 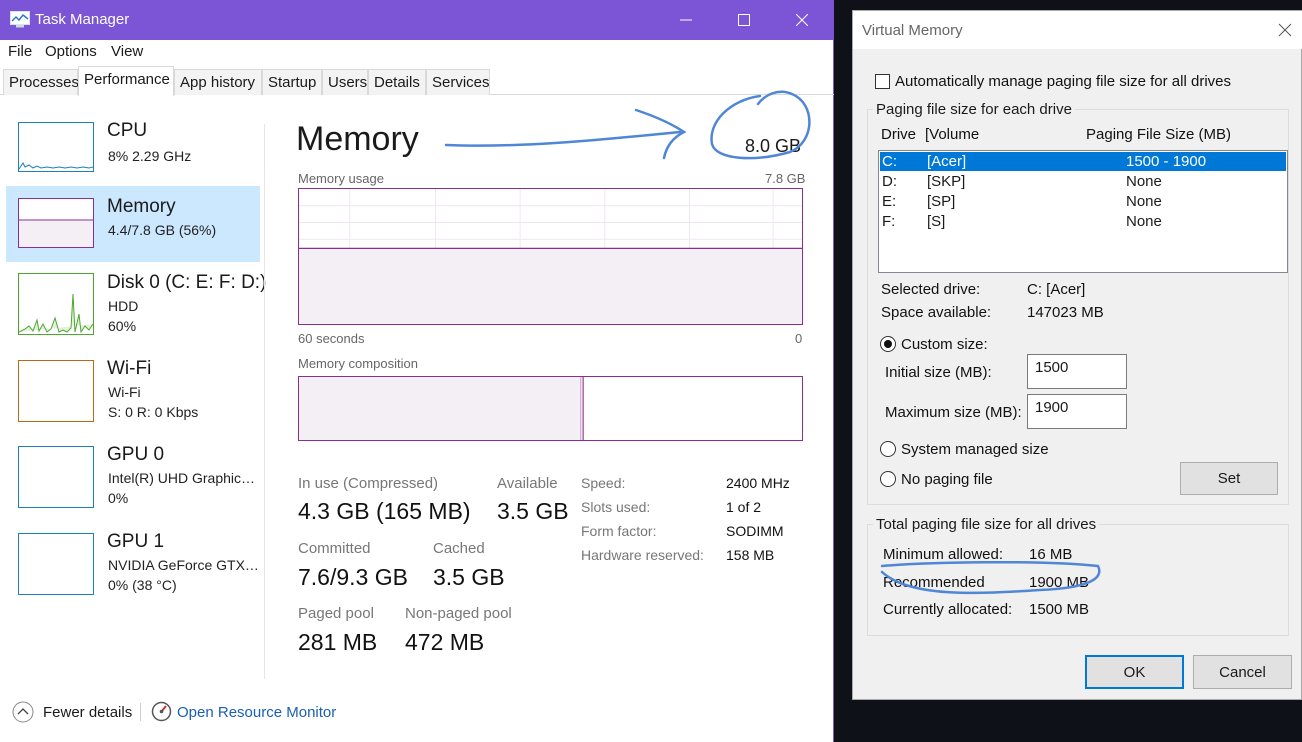 I want to click on memory-usage-chart, so click(x=550, y=256).